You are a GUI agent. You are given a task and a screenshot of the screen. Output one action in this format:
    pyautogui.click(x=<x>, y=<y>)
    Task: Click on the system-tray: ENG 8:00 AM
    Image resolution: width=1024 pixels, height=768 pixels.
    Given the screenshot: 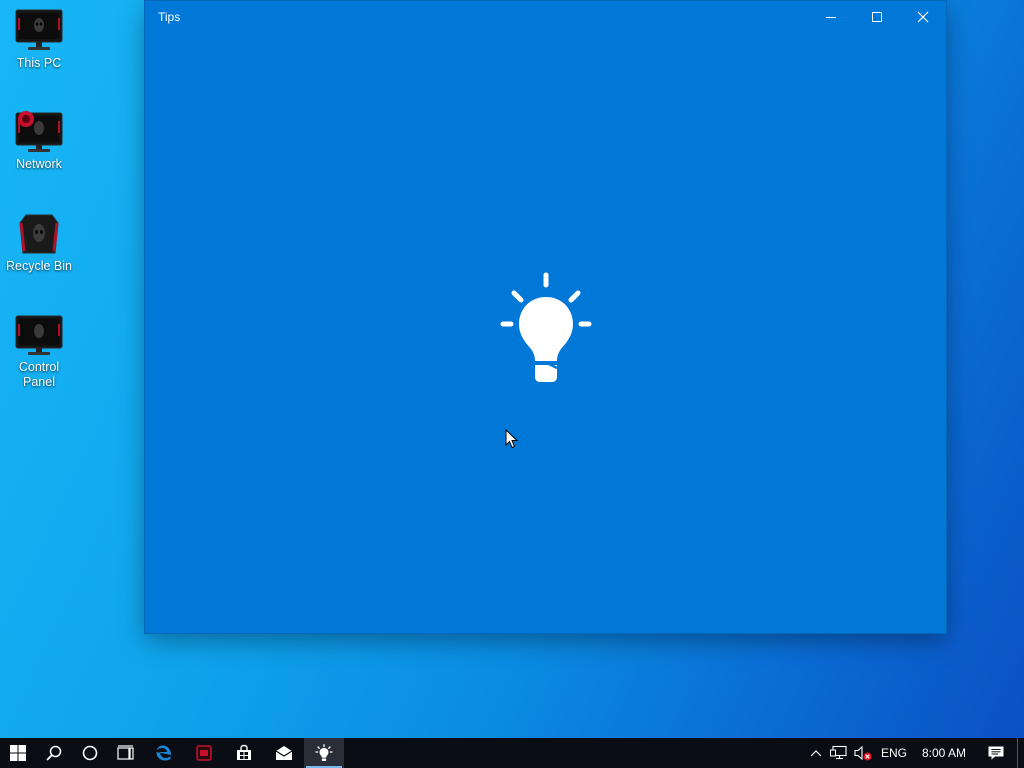 What is the action you would take?
    pyautogui.click(x=914, y=753)
    